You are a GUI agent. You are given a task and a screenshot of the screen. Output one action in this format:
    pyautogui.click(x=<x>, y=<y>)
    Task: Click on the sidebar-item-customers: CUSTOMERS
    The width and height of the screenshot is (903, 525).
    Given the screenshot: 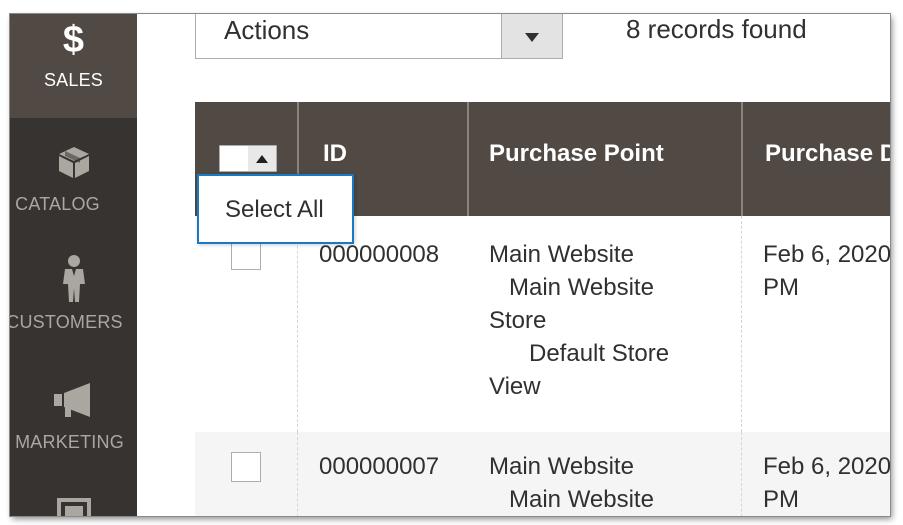 What is the action you would take?
    pyautogui.click(x=73, y=300)
    